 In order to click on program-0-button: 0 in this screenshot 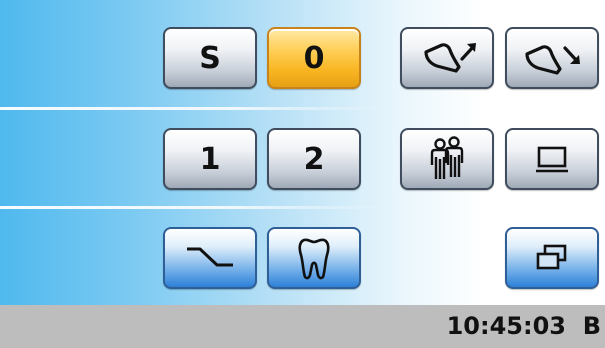, I will do `click(314, 58)`.